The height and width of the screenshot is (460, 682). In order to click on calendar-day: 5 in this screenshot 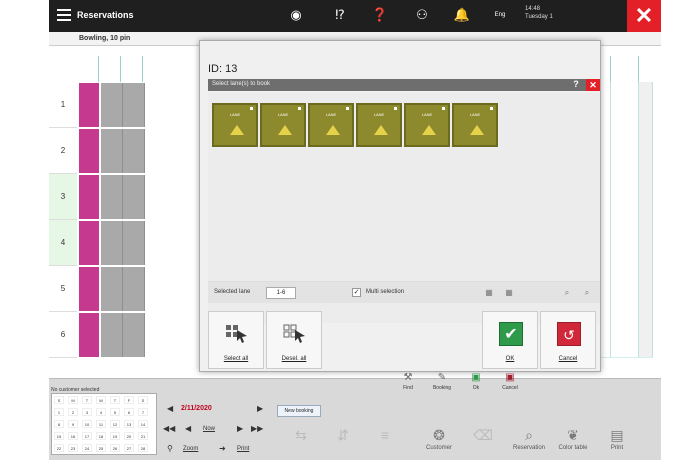, I will do `click(115, 412)`.